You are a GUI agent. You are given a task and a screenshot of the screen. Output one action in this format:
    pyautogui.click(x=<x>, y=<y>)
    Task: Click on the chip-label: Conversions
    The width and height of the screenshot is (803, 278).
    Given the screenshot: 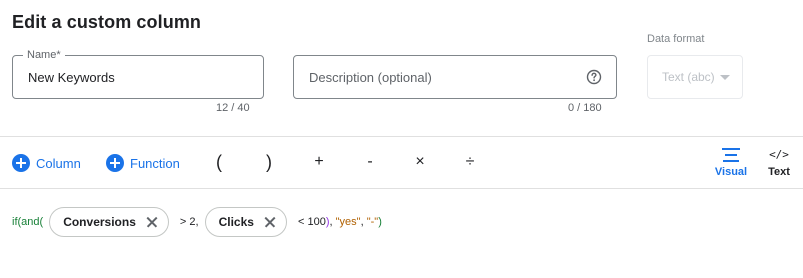 What is the action you would take?
    pyautogui.click(x=99, y=222)
    